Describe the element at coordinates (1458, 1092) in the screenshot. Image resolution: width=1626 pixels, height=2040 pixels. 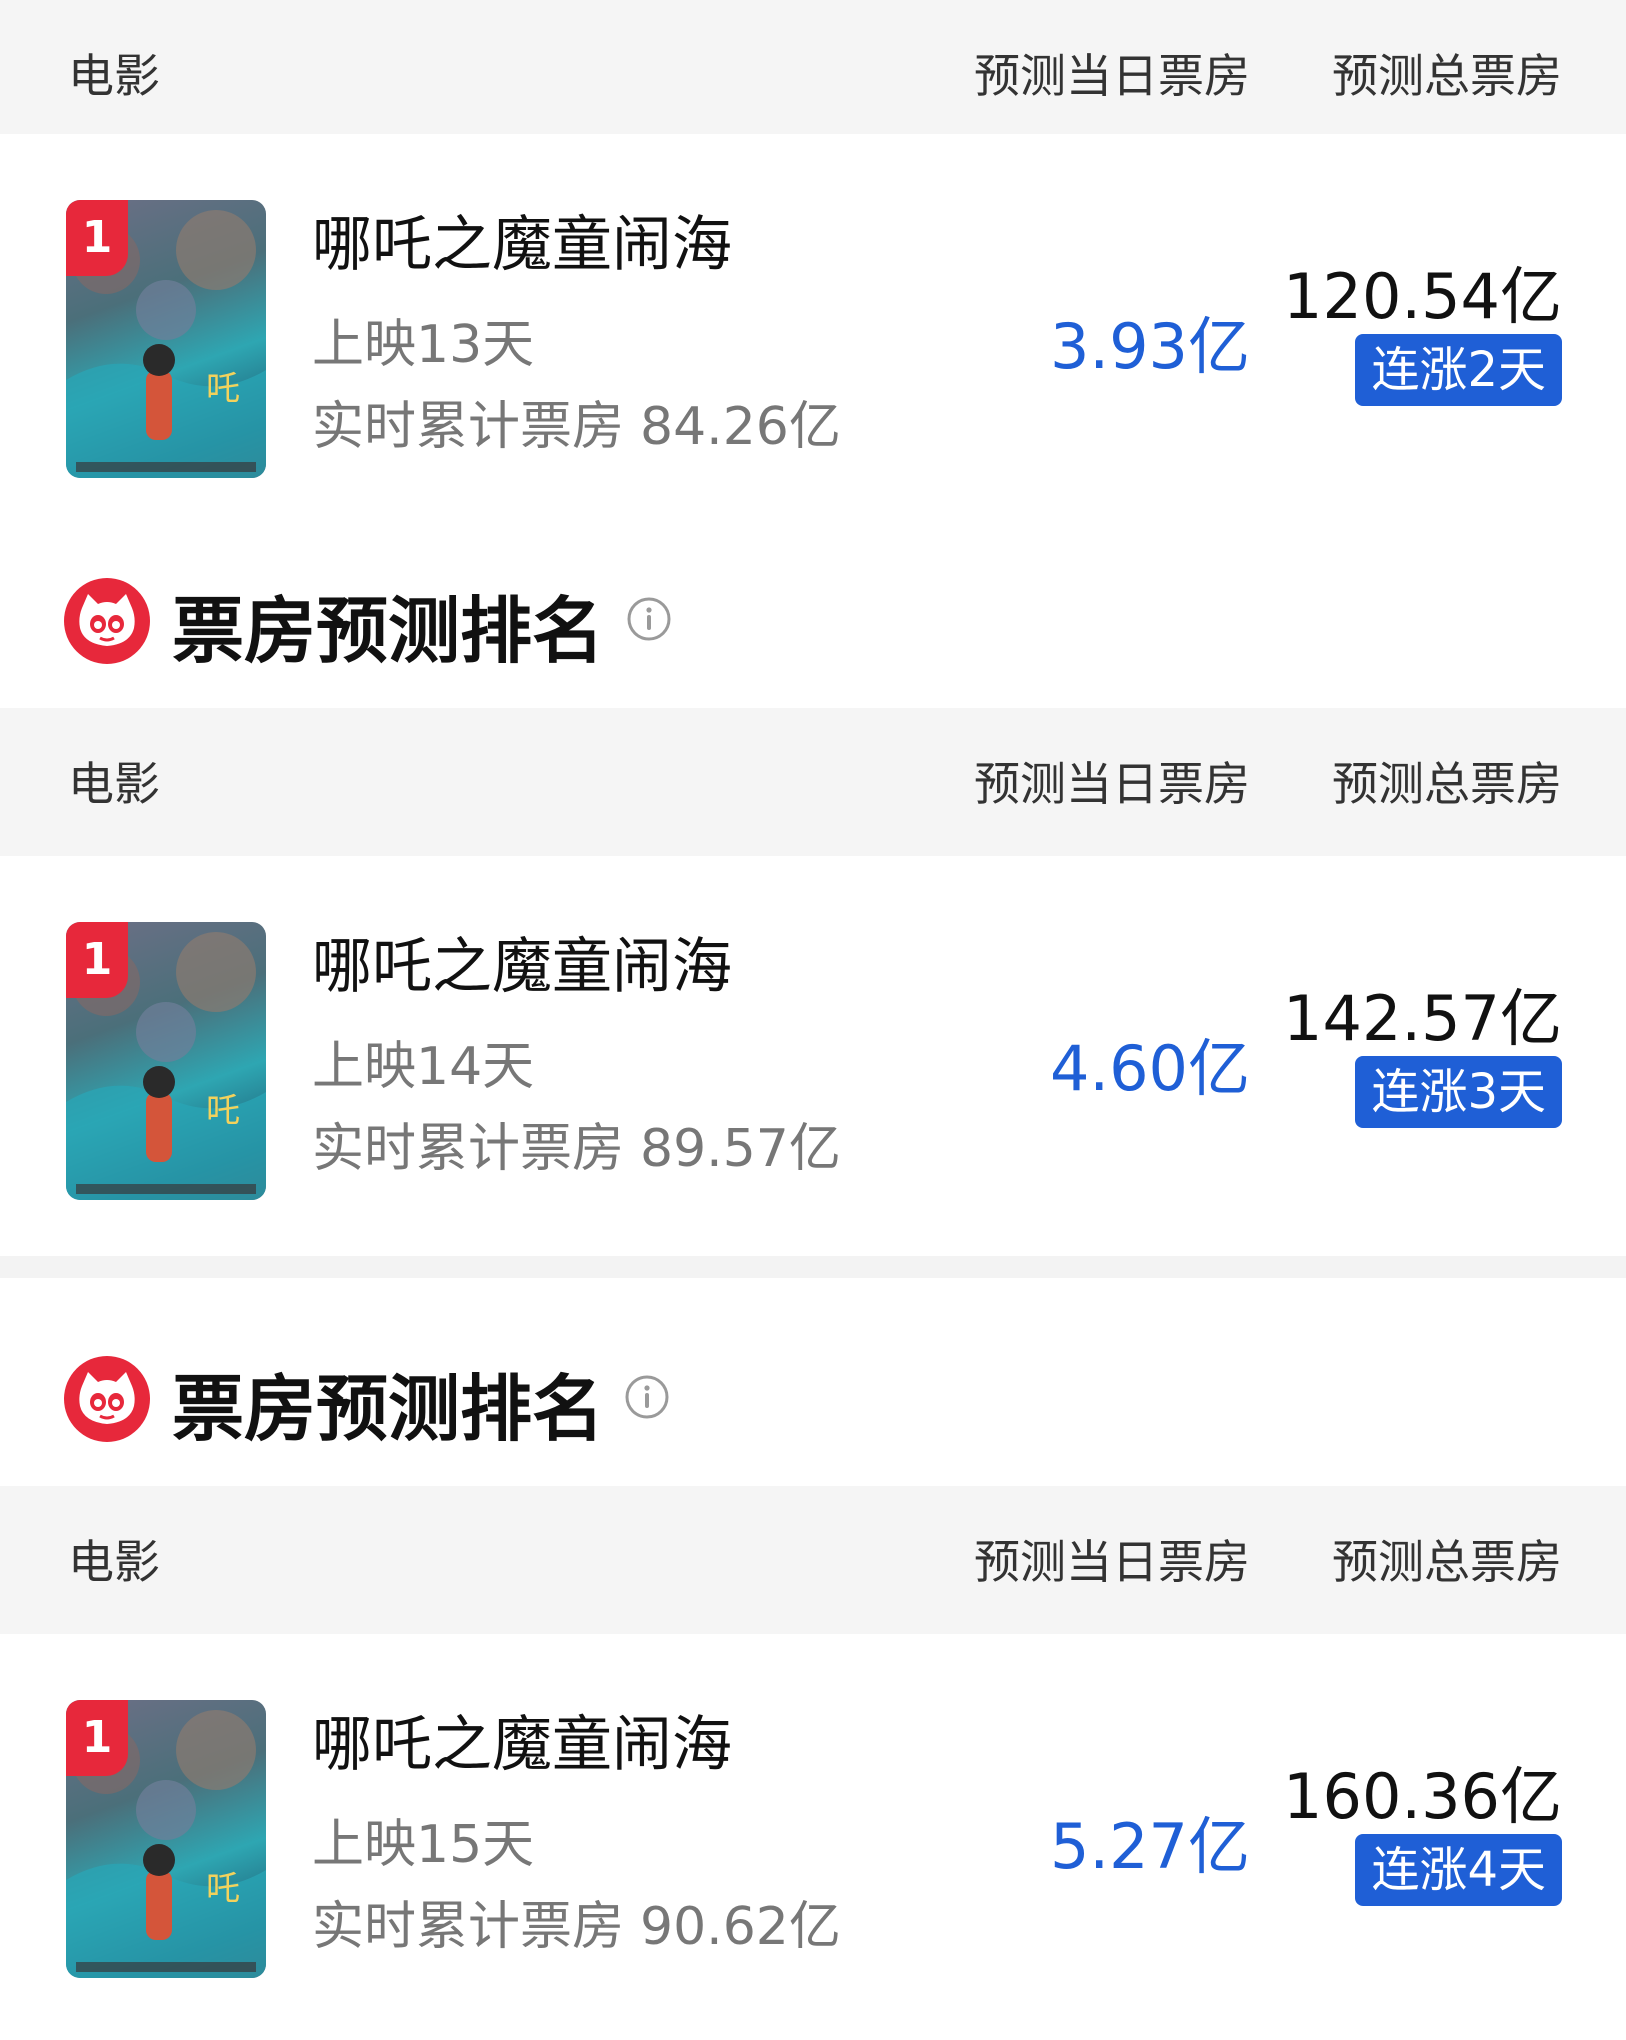
I see `streak-badge: 连涨3天` at that location.